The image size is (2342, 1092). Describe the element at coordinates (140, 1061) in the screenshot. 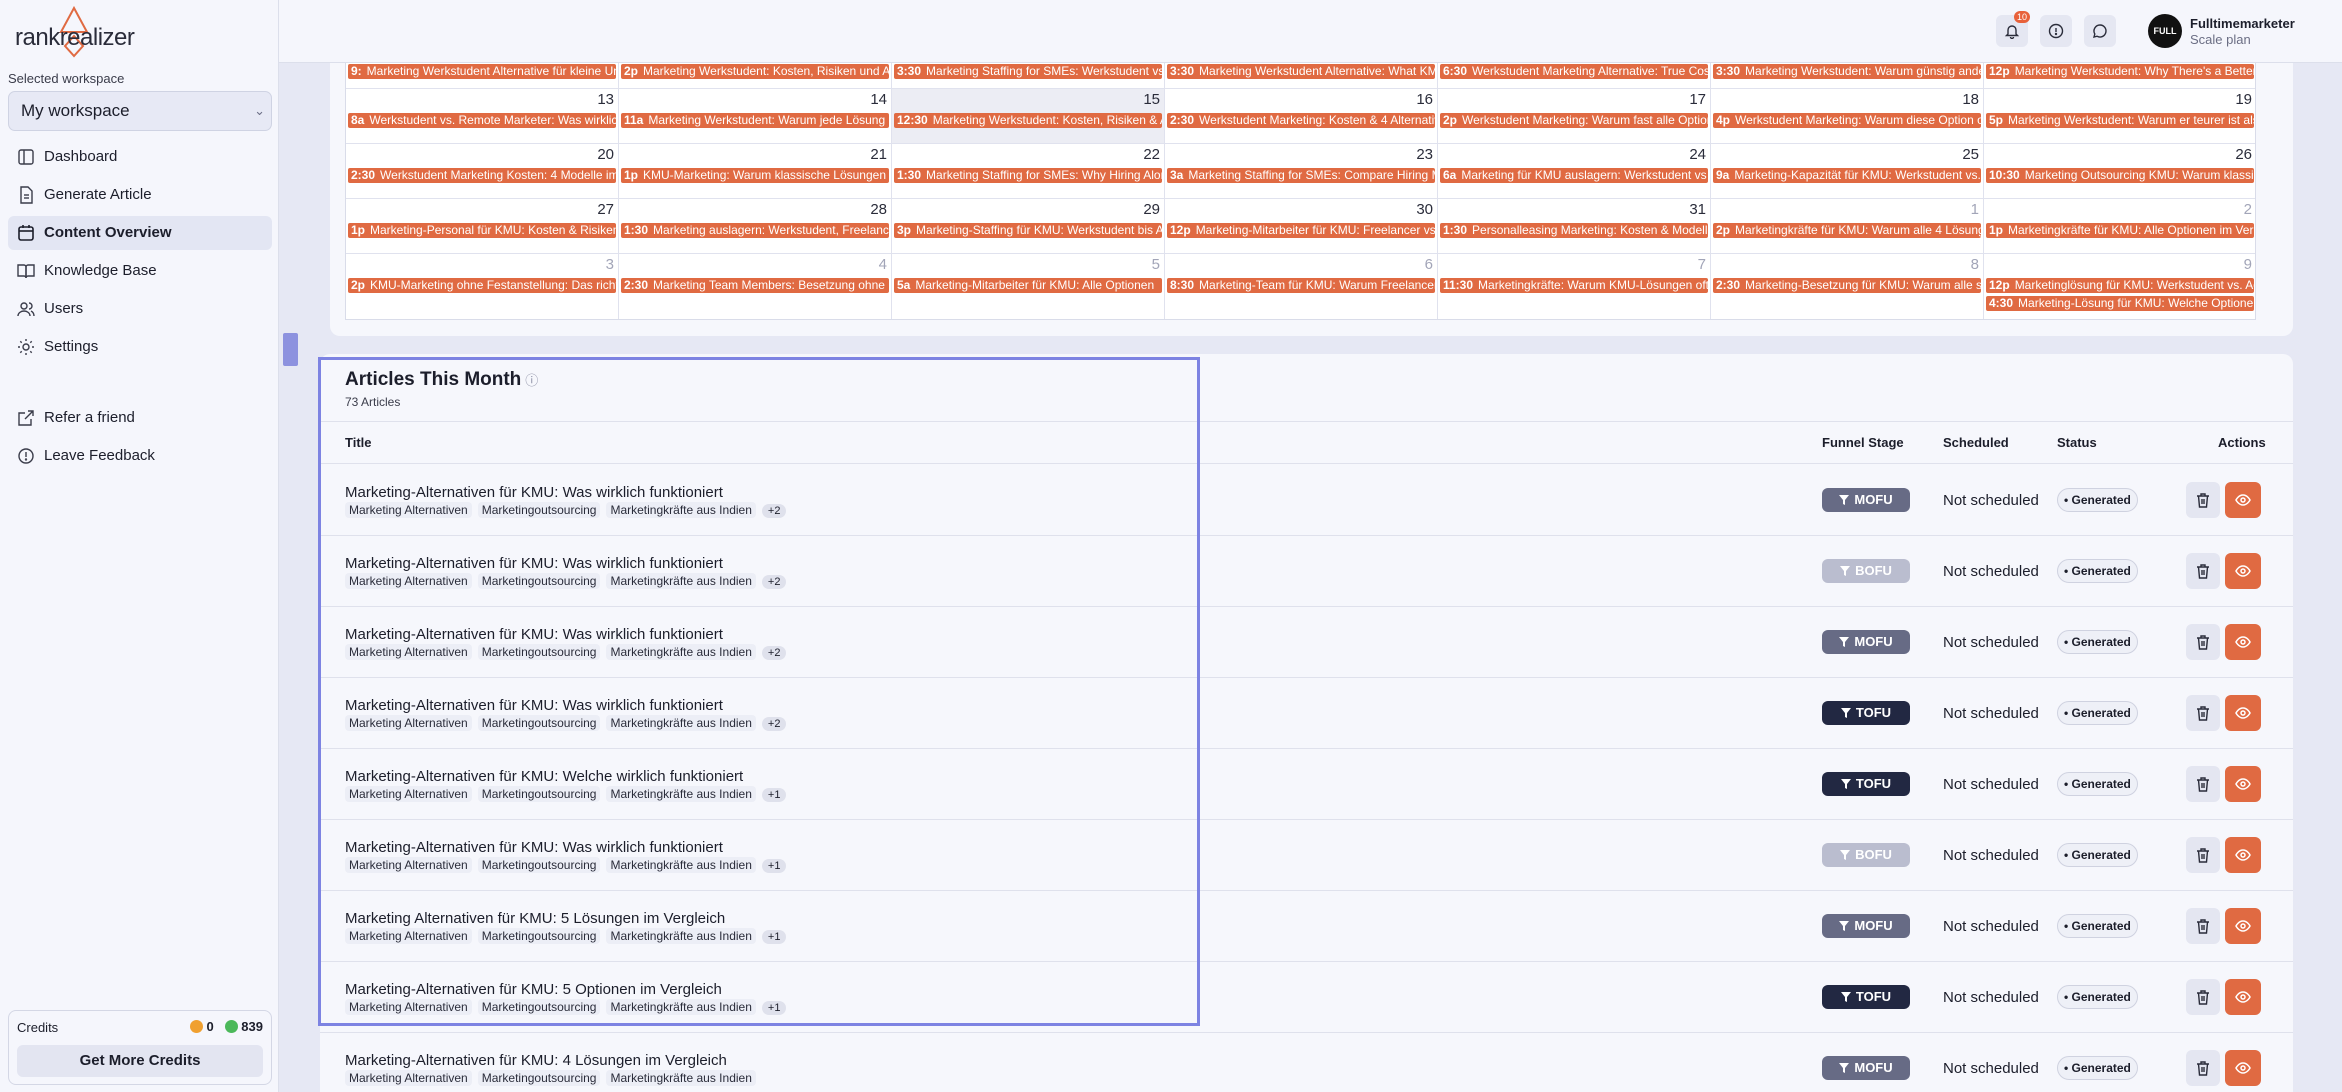

I see `get-more-credits-button: Get More Credits` at that location.